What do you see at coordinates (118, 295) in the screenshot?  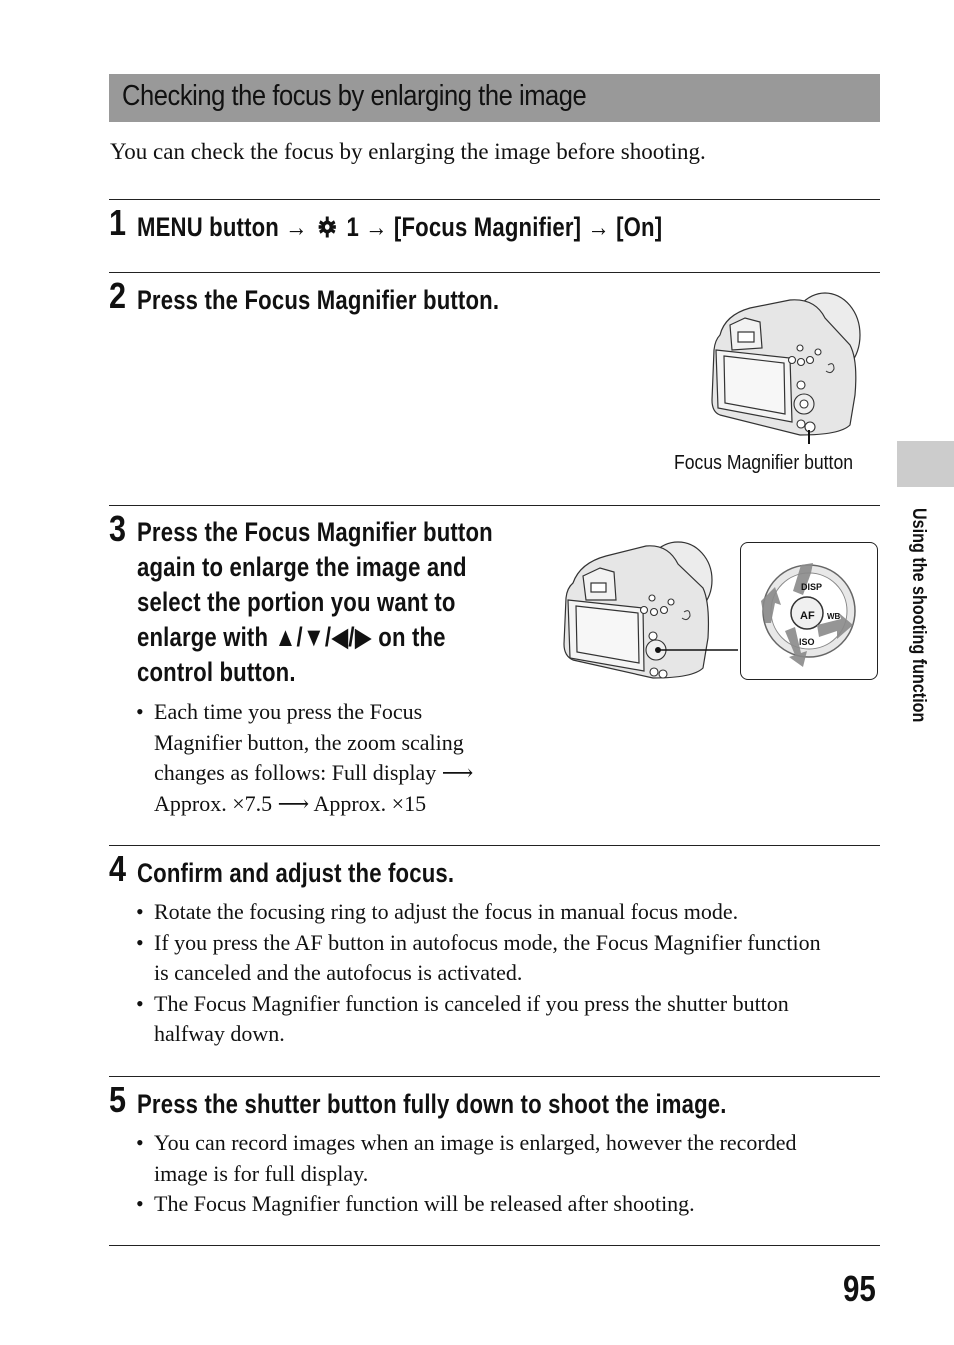 I see `step-2-number: 2` at bounding box center [118, 295].